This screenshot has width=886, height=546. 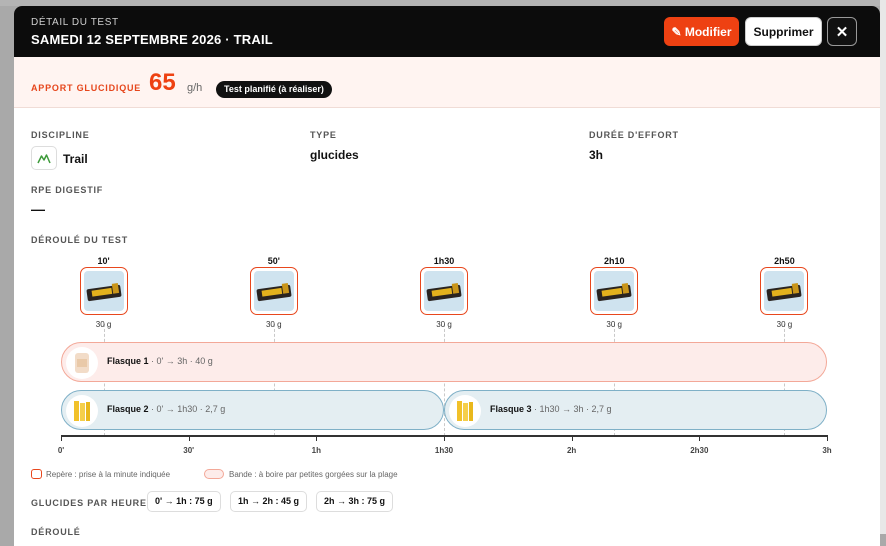 What do you see at coordinates (444, 450) in the screenshot?
I see `axis-tick-label: 1h30` at bounding box center [444, 450].